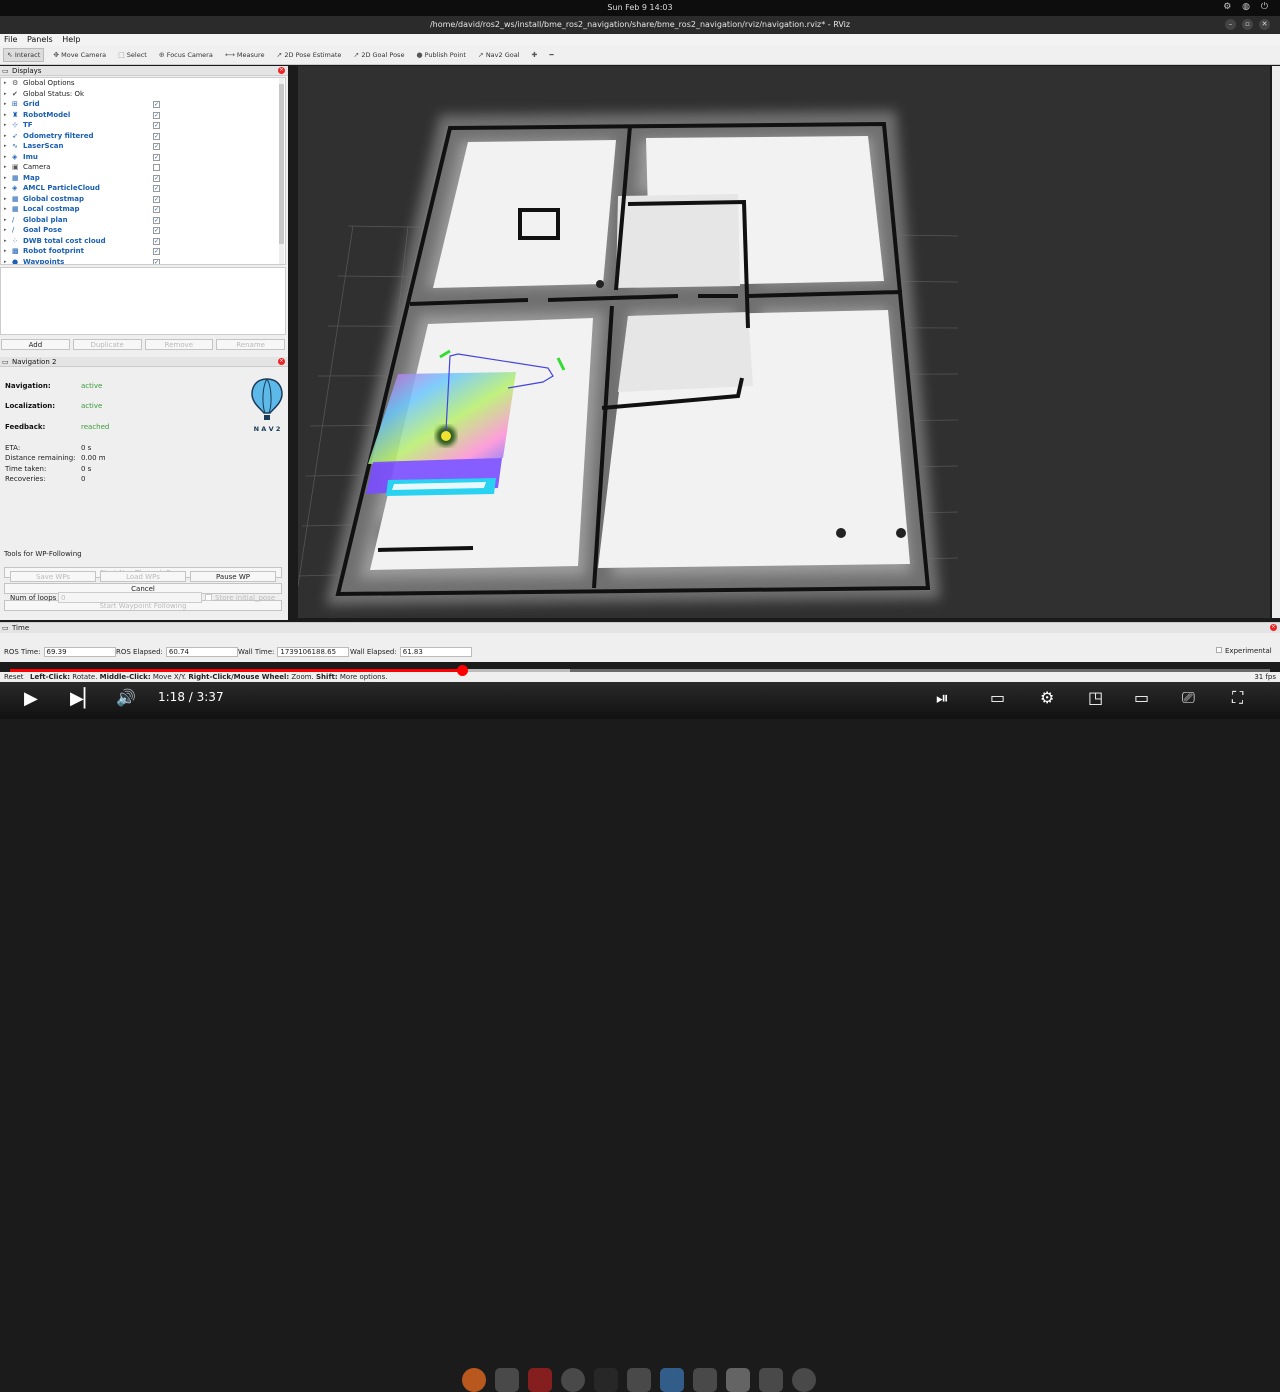 Image resolution: width=1280 pixels, height=1392 pixels. I want to click on tool-interact: ⇖ Interact, so click(24, 55).